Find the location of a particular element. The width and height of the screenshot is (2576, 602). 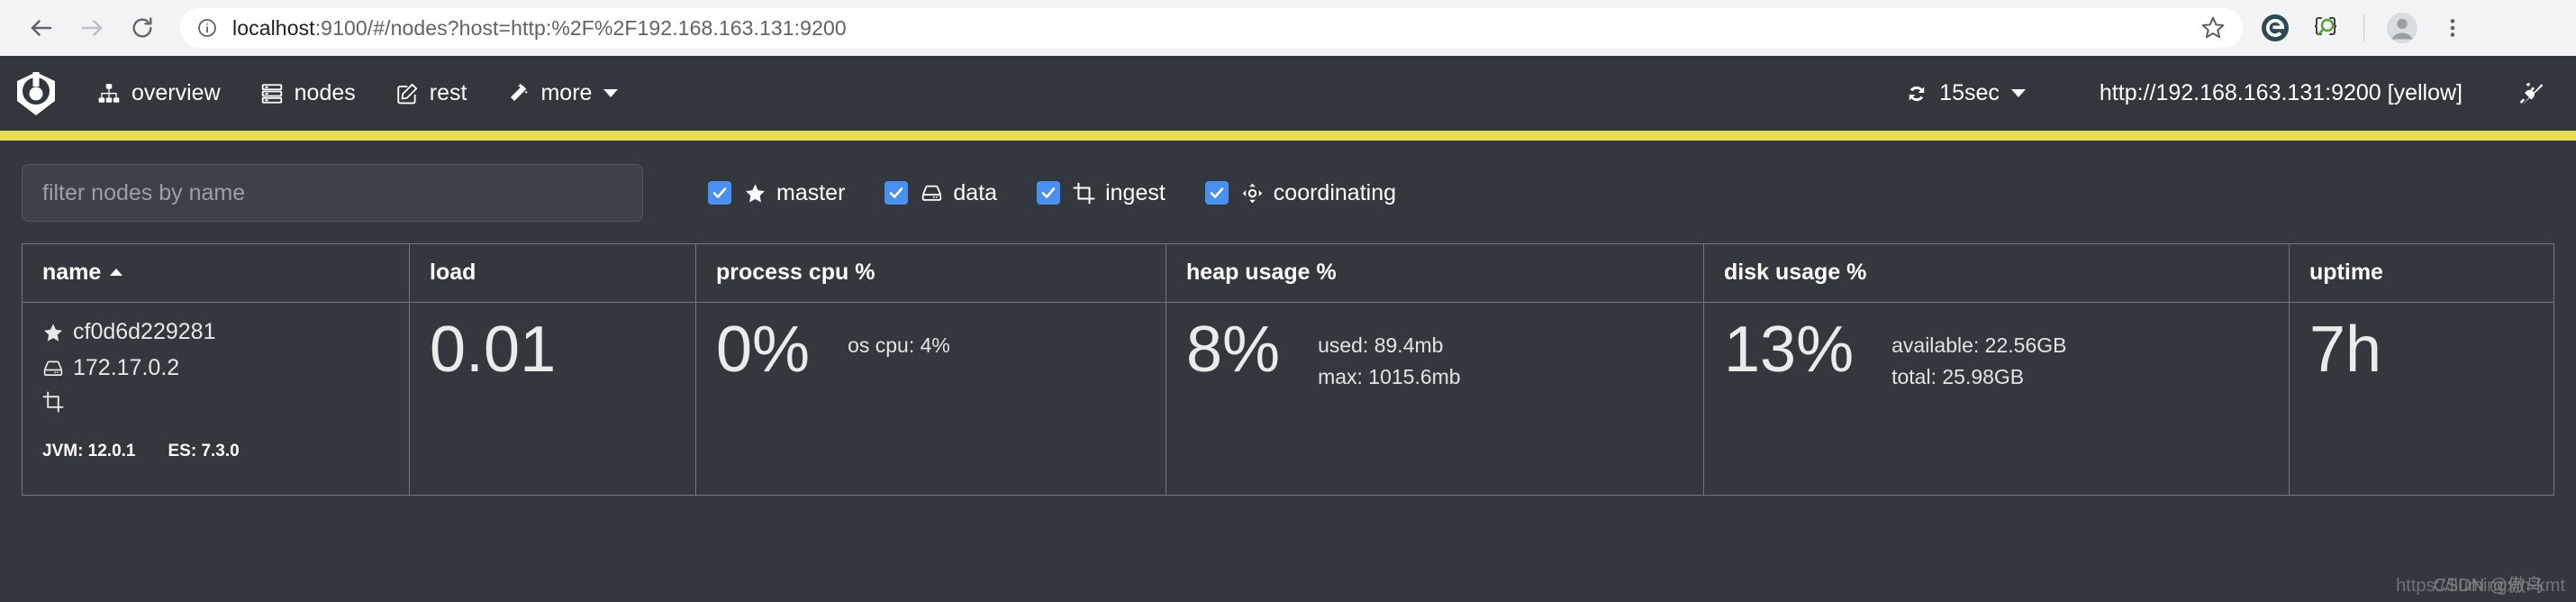

filter-row: master data is located at coordinates (1288, 181).